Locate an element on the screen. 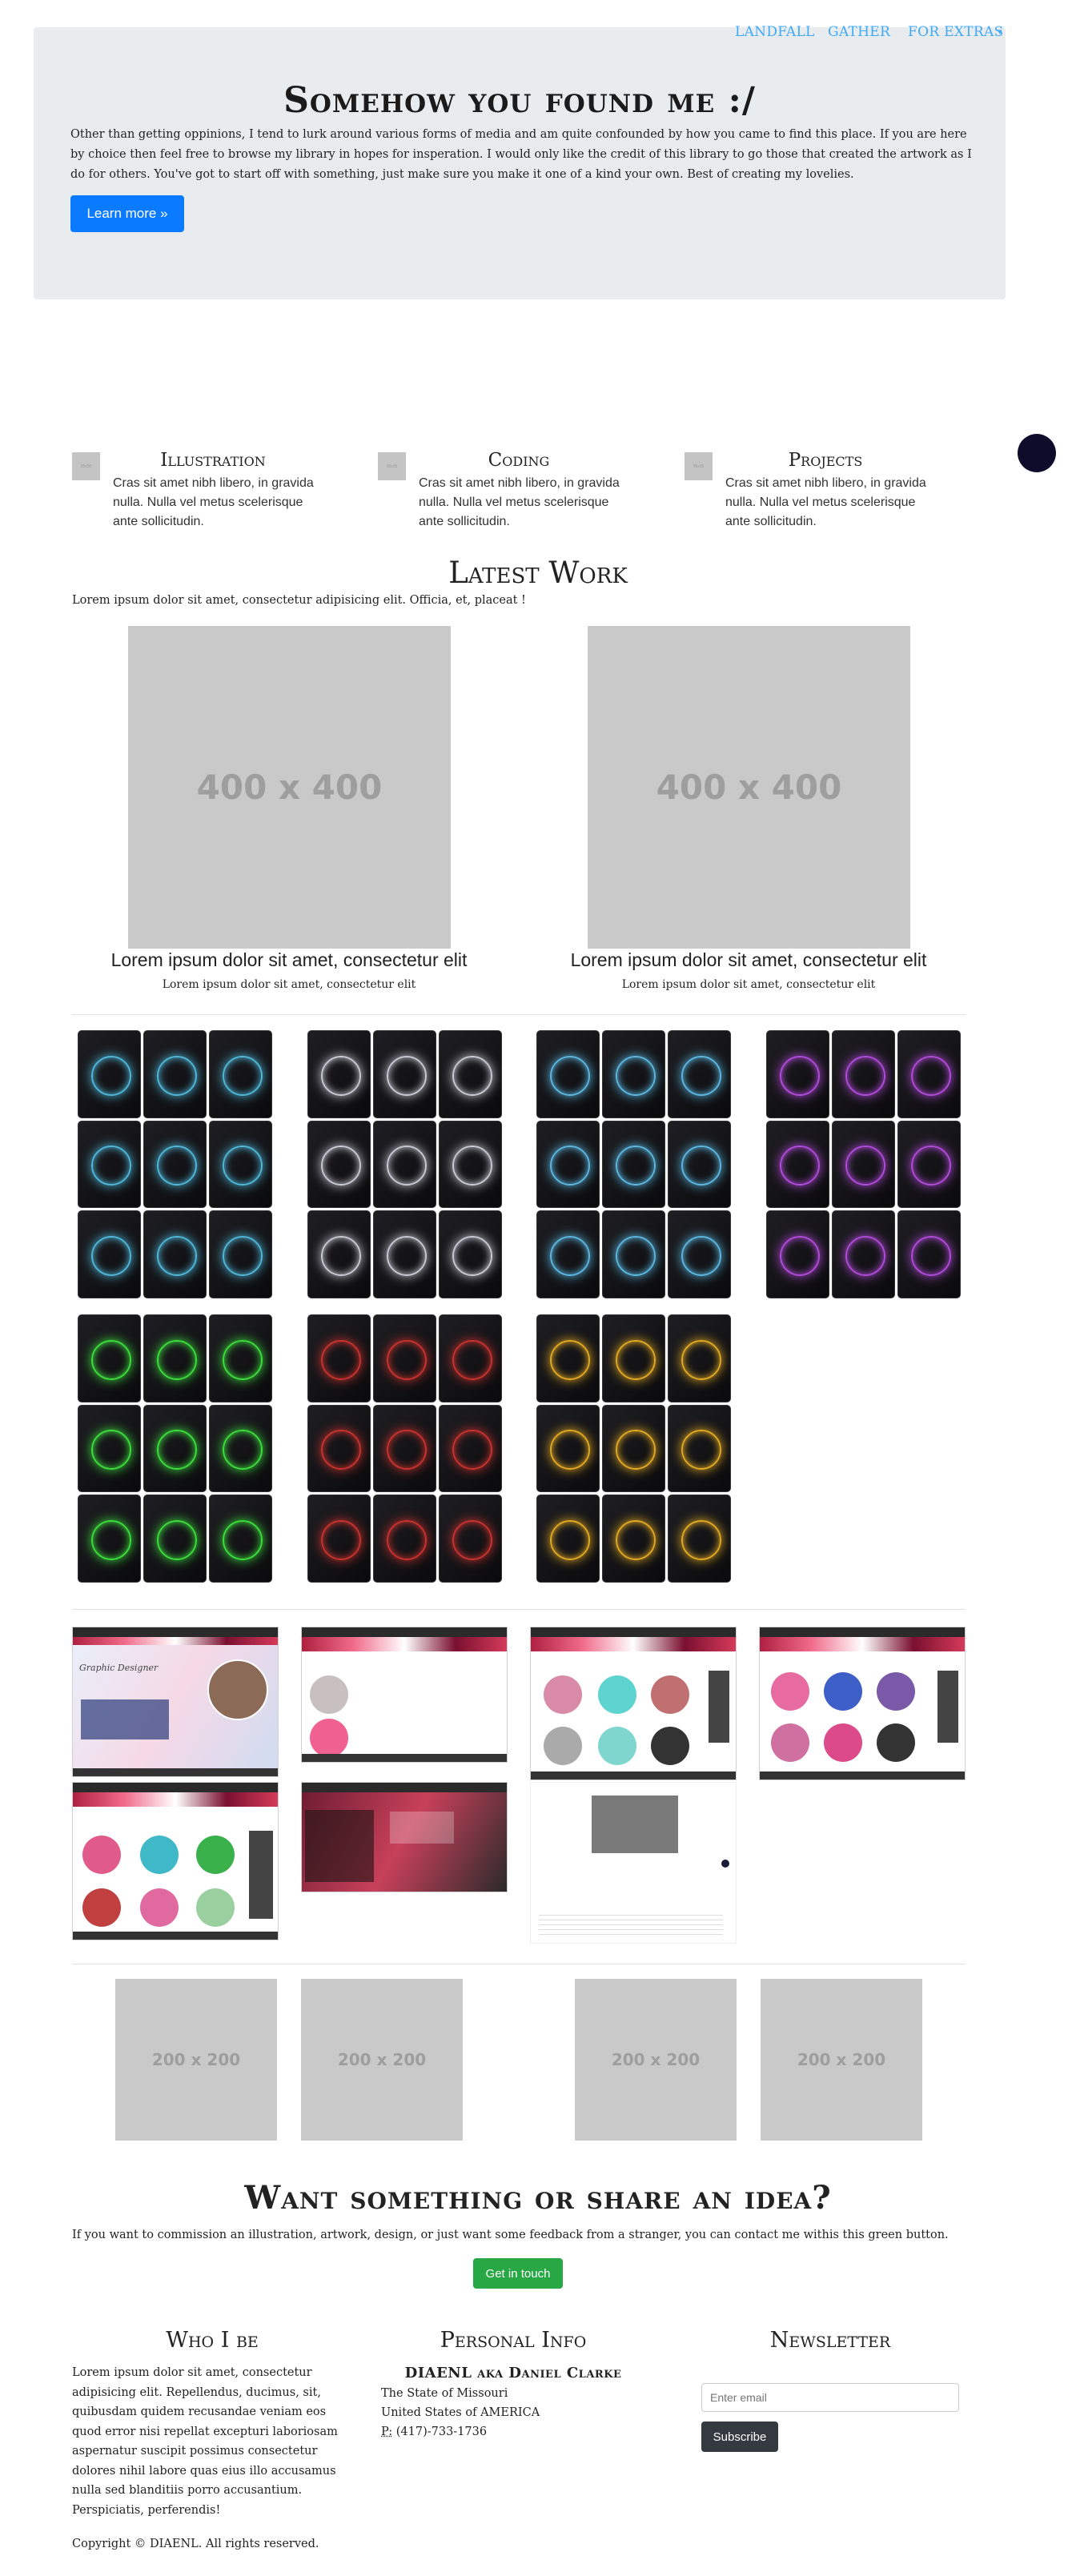  work-image-1: 400 x 400 is located at coordinates (289, 787).